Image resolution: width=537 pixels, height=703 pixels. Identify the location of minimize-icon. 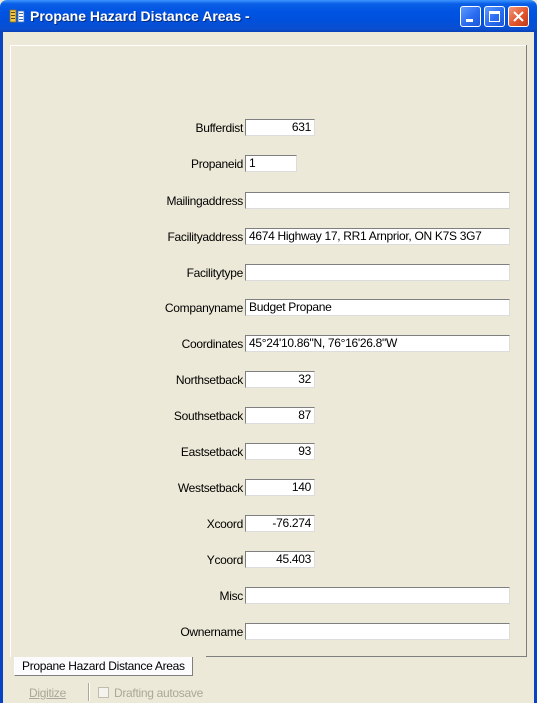
(469, 20).